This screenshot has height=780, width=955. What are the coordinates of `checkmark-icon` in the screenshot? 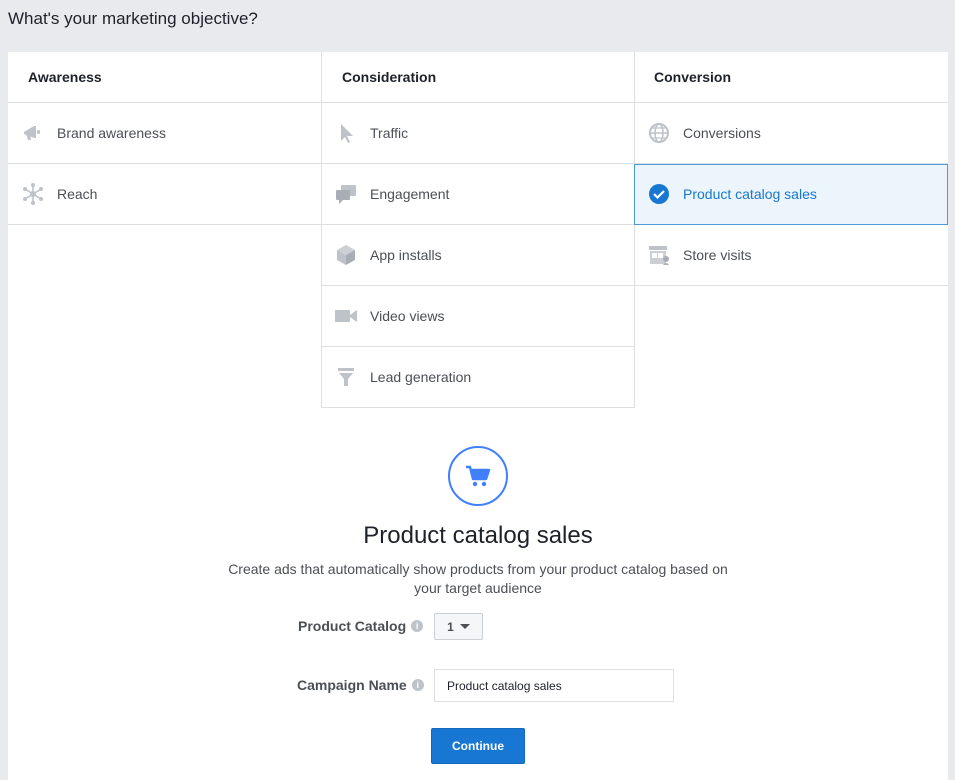 It's located at (659, 194).